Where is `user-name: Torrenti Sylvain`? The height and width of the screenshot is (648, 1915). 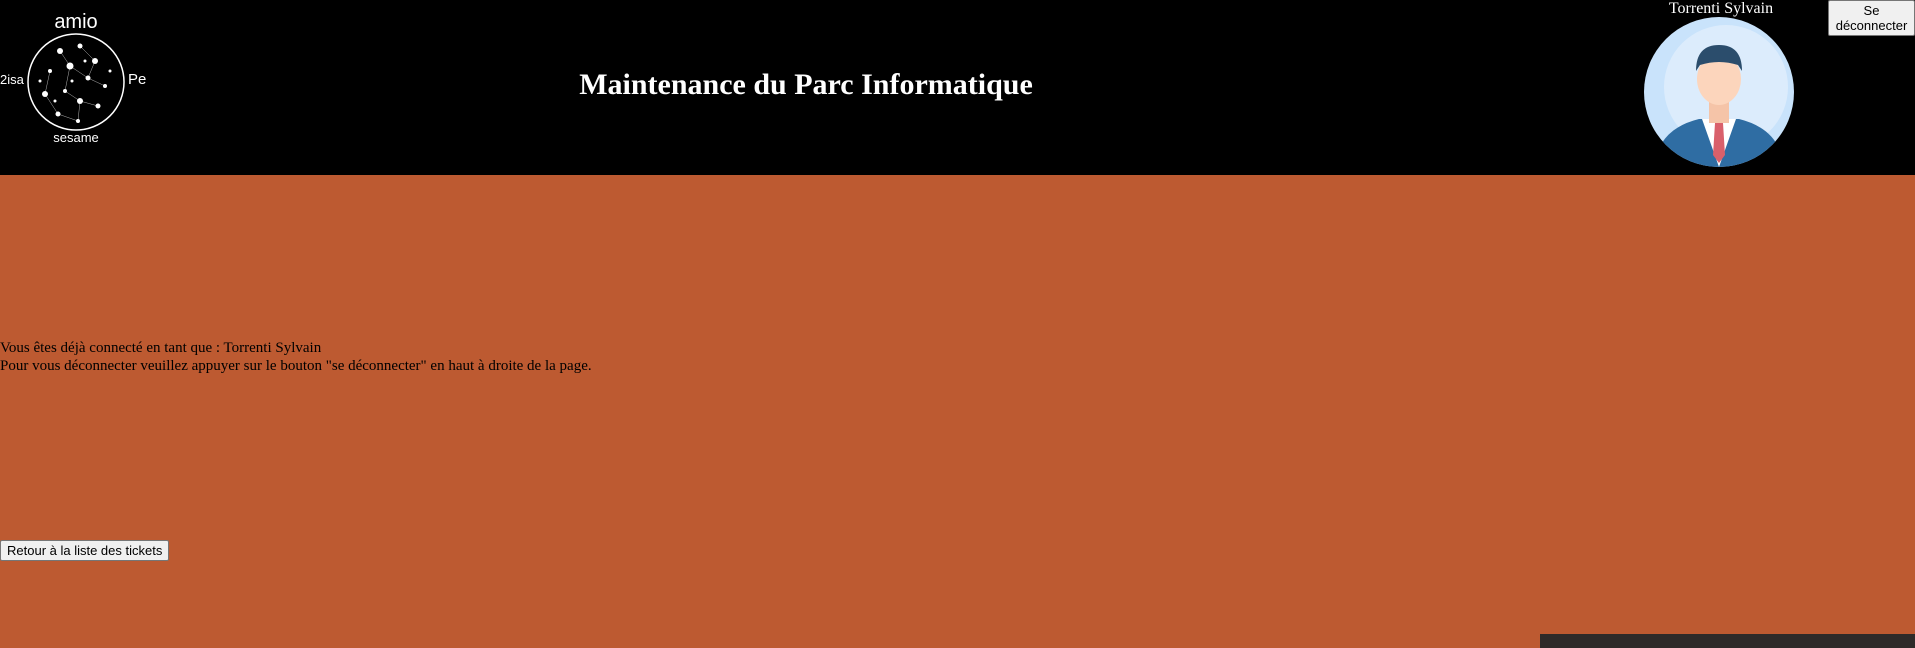
user-name: Torrenti Sylvain is located at coordinates (1721, 8).